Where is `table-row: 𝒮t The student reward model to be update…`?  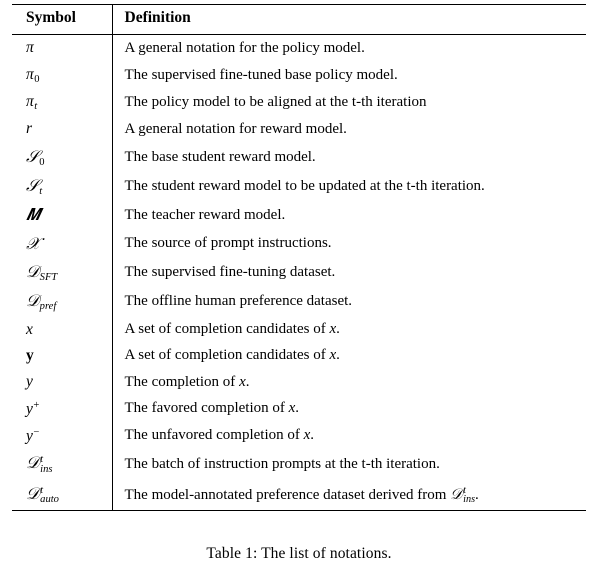
table-row: 𝒮t The student reward model to be update… is located at coordinates (299, 186).